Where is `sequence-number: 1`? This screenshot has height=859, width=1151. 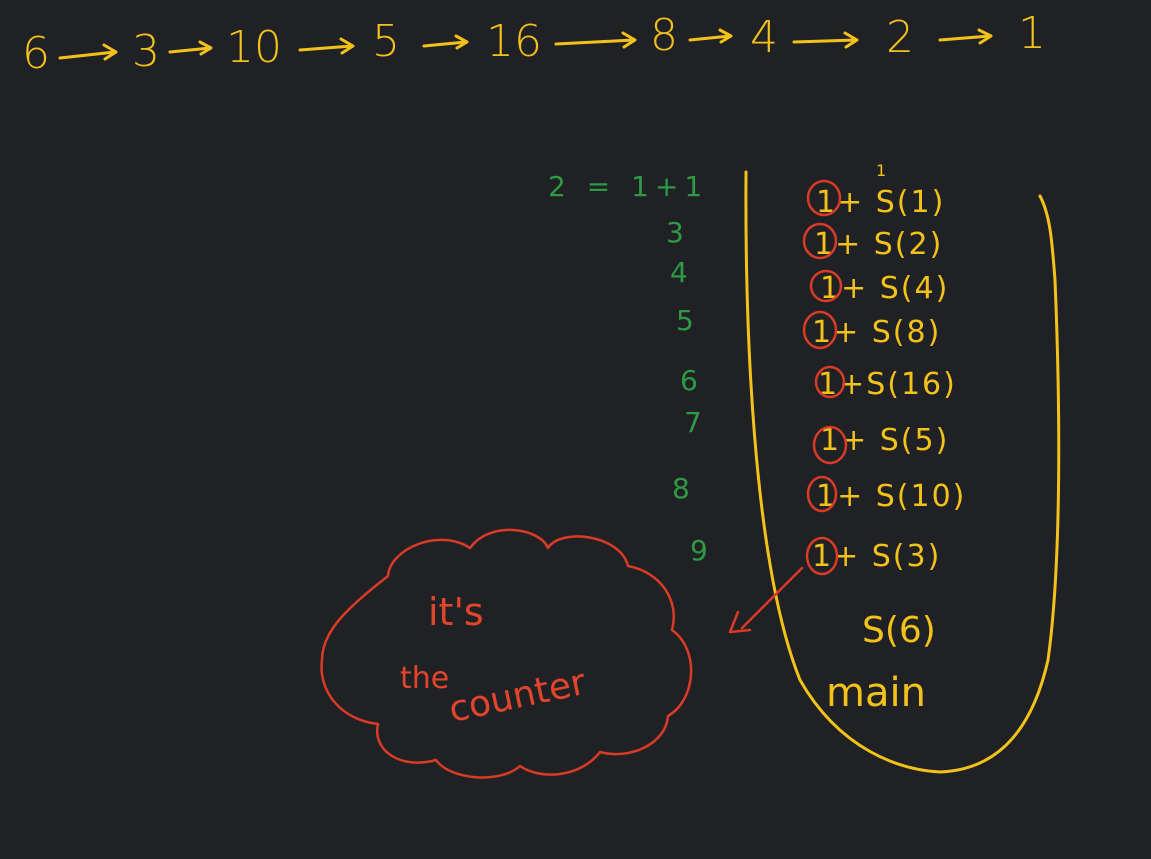 sequence-number: 1 is located at coordinates (1032, 33).